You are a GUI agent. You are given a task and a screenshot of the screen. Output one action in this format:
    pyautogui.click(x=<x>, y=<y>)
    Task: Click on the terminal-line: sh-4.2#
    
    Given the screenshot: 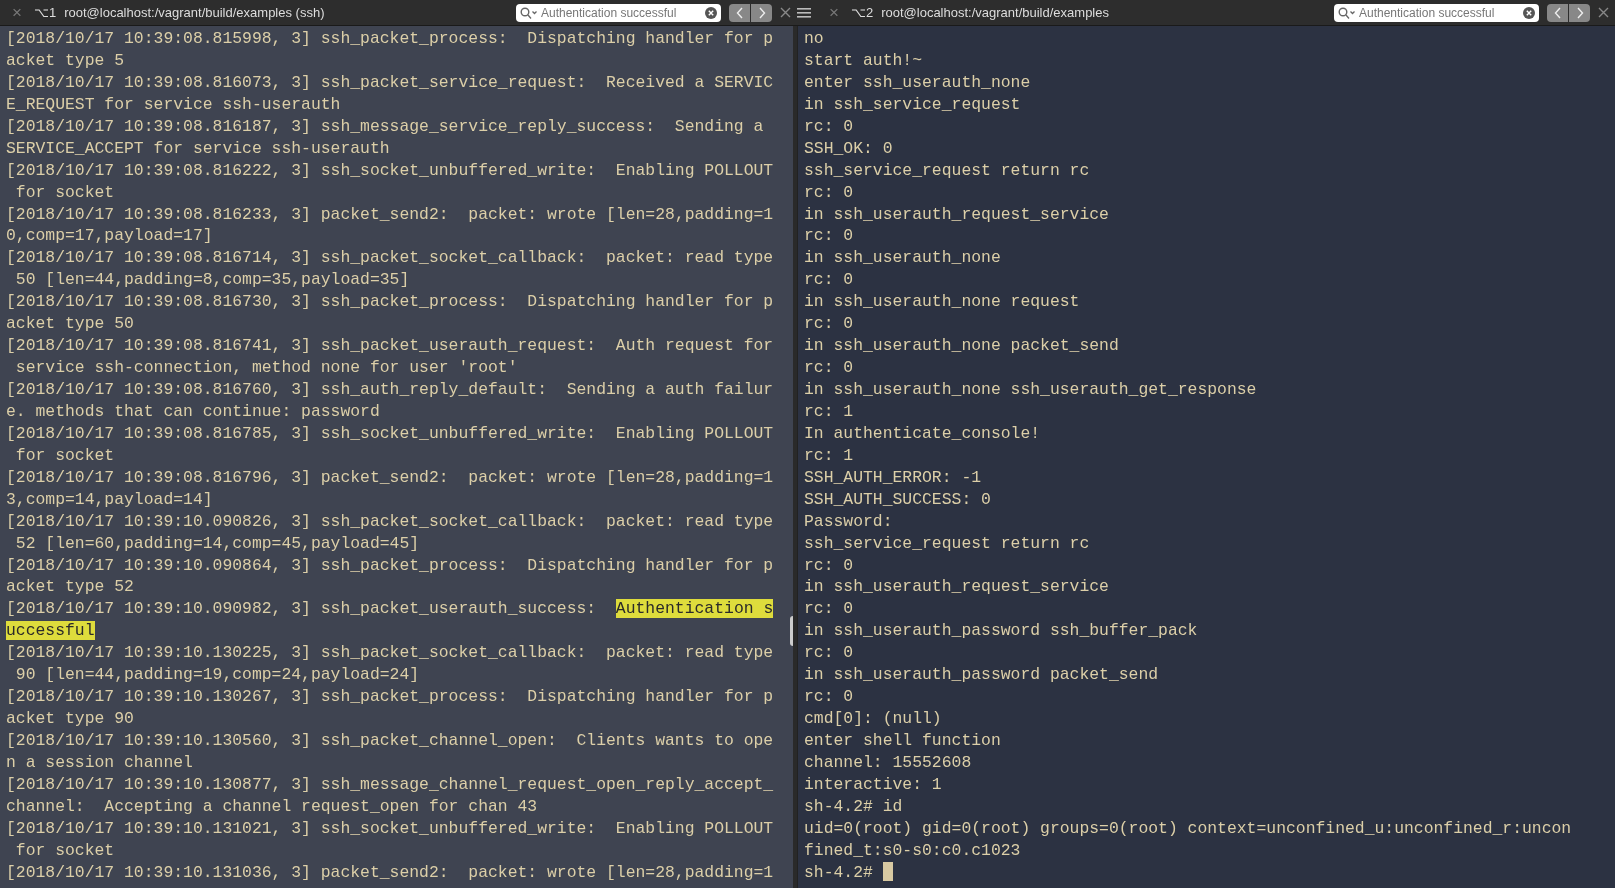 What is the action you would take?
    pyautogui.click(x=839, y=872)
    